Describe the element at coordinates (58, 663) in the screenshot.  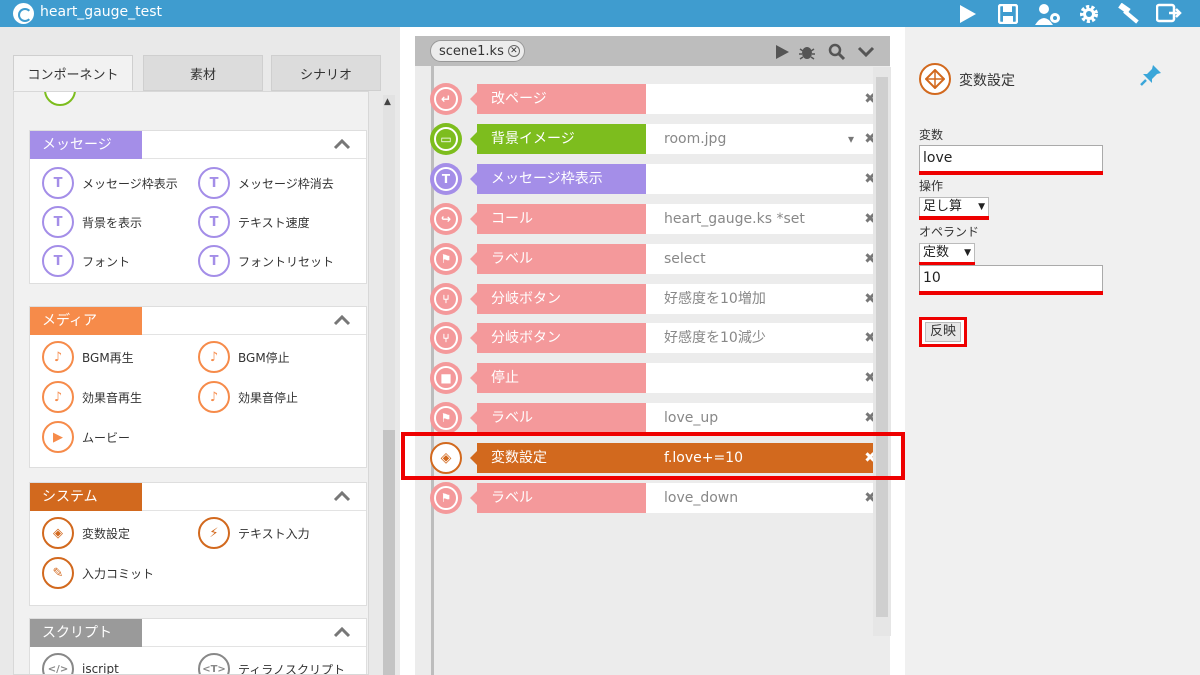
I see `code-icon: </>` at that location.